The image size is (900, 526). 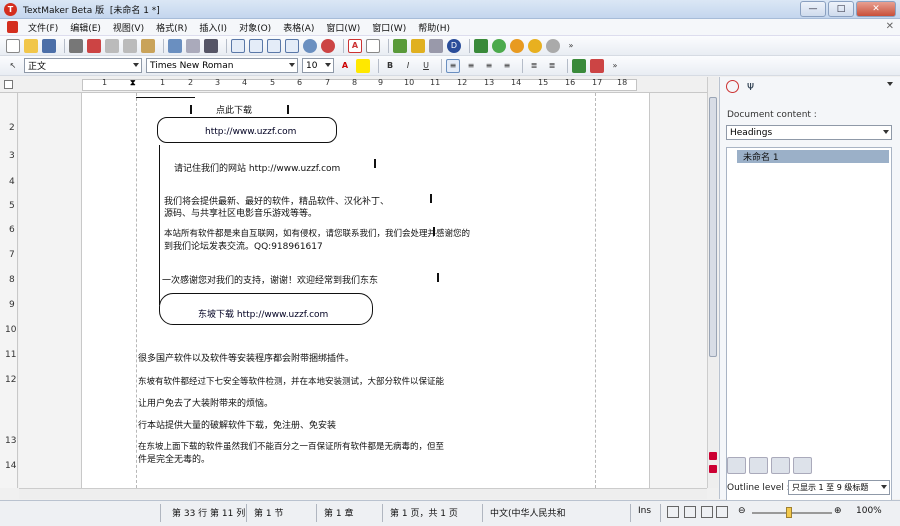 What do you see at coordinates (579, 65) in the screenshot?
I see `character-format-icon` at bounding box center [579, 65].